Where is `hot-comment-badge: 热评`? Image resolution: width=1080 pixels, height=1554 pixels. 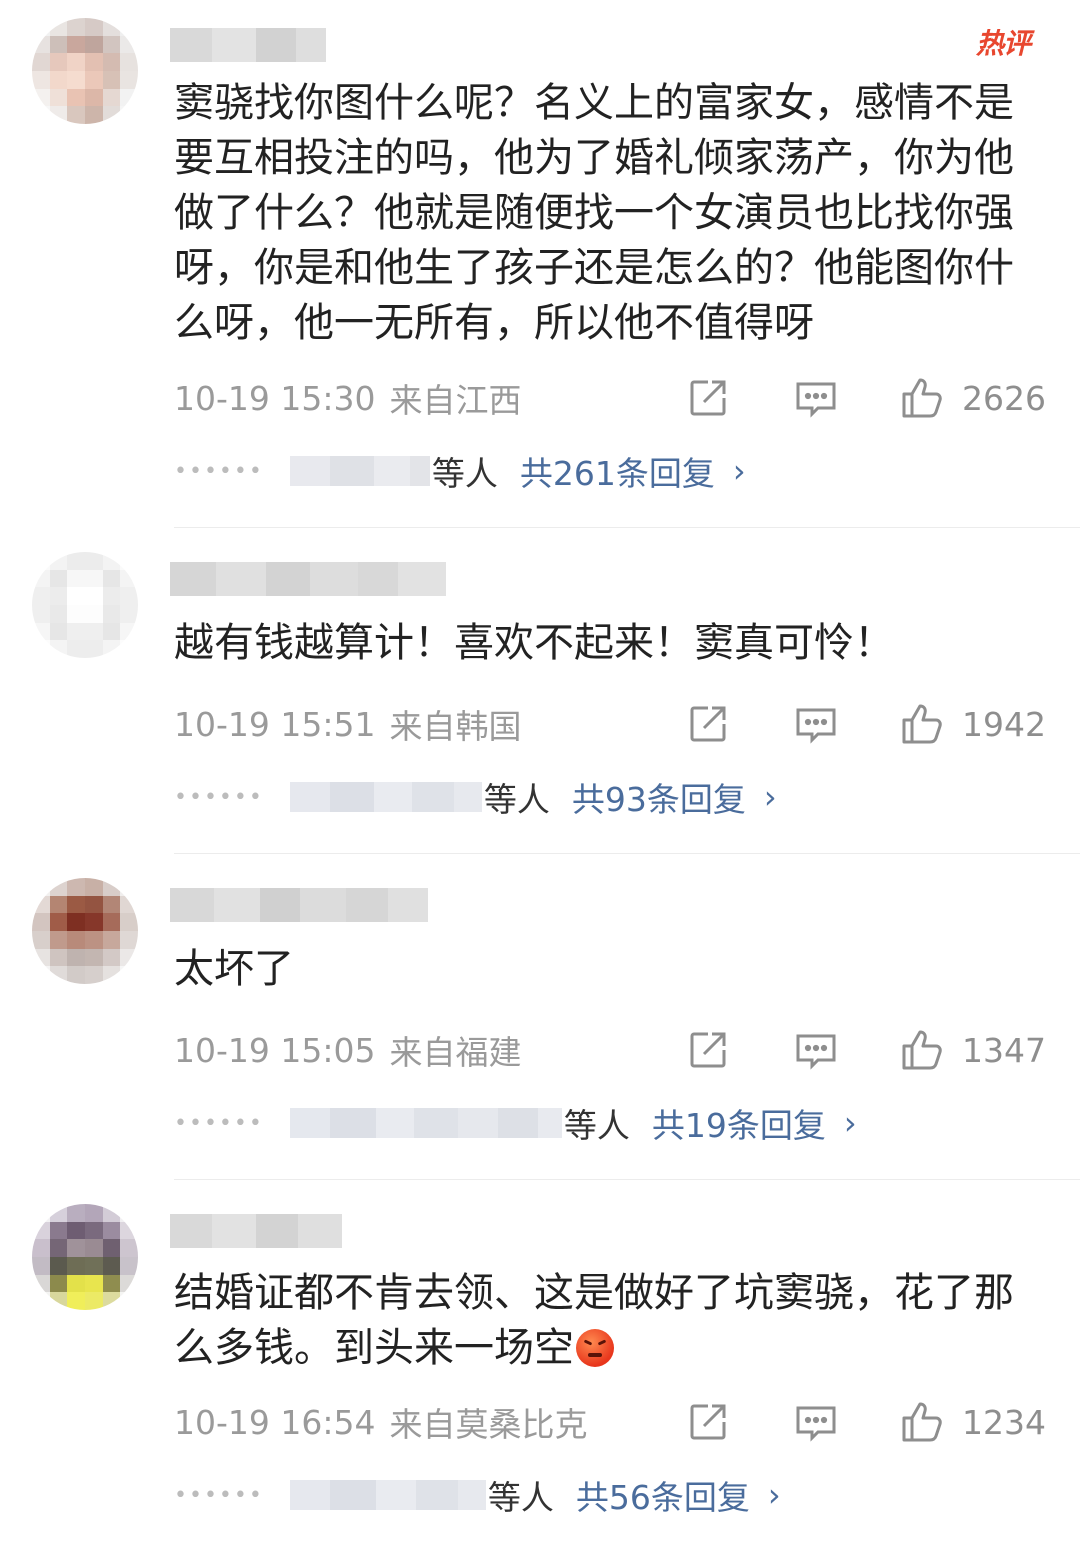 hot-comment-badge: 热评 is located at coordinates (1003, 43).